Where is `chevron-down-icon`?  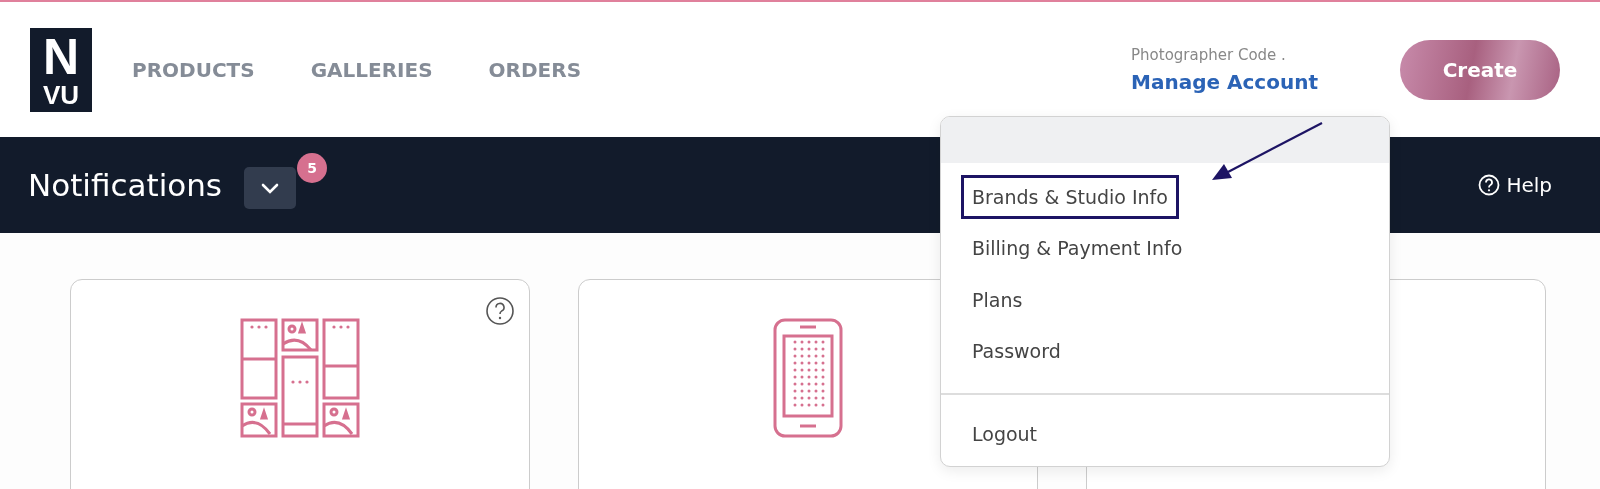
chevron-down-icon is located at coordinates (270, 188).